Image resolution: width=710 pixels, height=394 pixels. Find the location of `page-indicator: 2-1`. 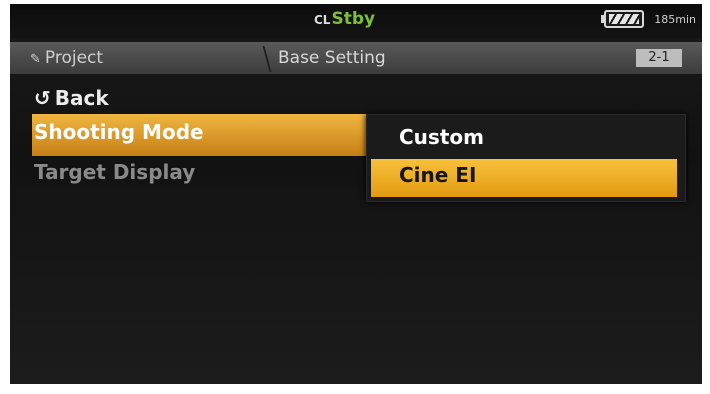

page-indicator: 2-1 is located at coordinates (659, 58).